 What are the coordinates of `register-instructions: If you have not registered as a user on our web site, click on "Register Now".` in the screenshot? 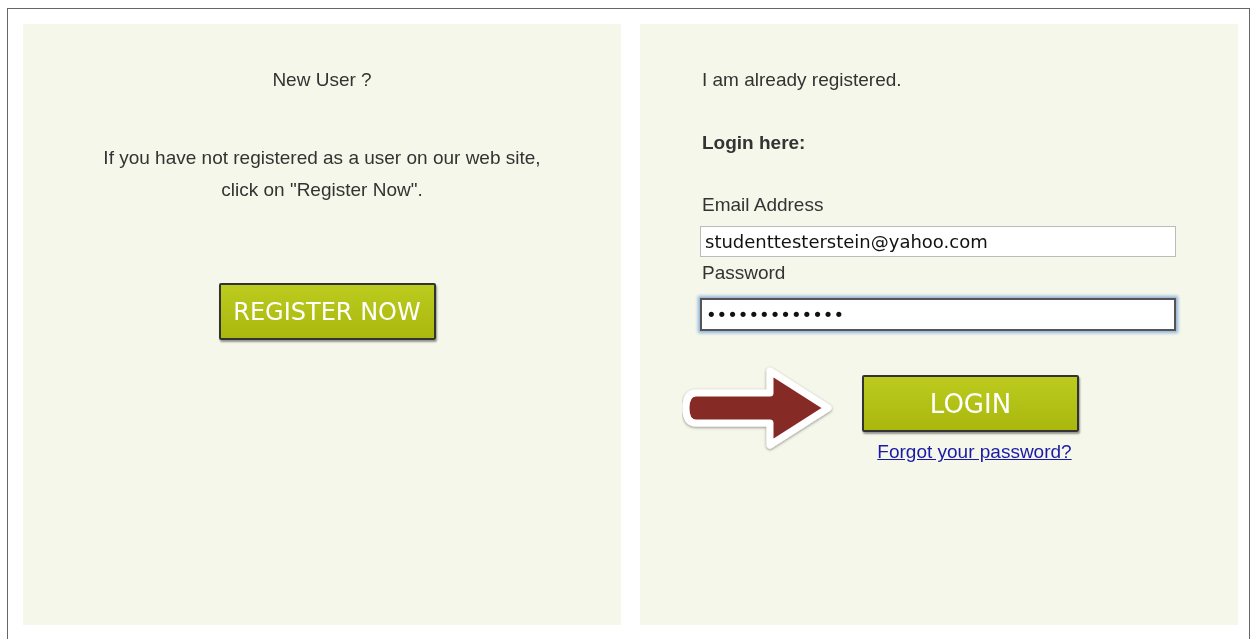 It's located at (322, 174).